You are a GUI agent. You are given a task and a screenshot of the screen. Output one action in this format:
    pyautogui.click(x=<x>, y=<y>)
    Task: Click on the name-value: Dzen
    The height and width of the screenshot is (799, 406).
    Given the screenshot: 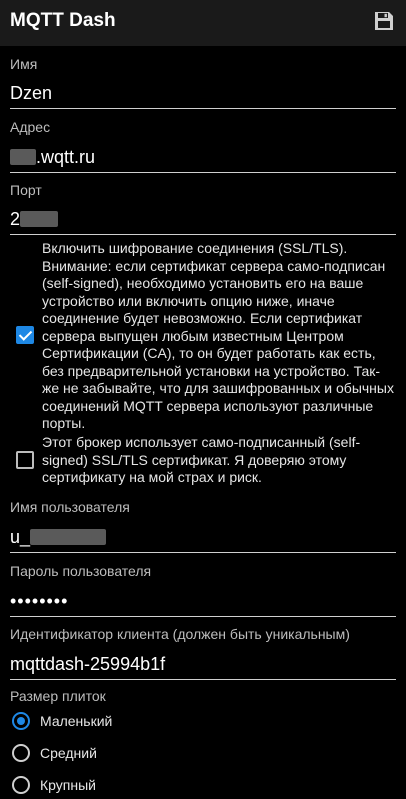 What is the action you would take?
    pyautogui.click(x=31, y=92)
    